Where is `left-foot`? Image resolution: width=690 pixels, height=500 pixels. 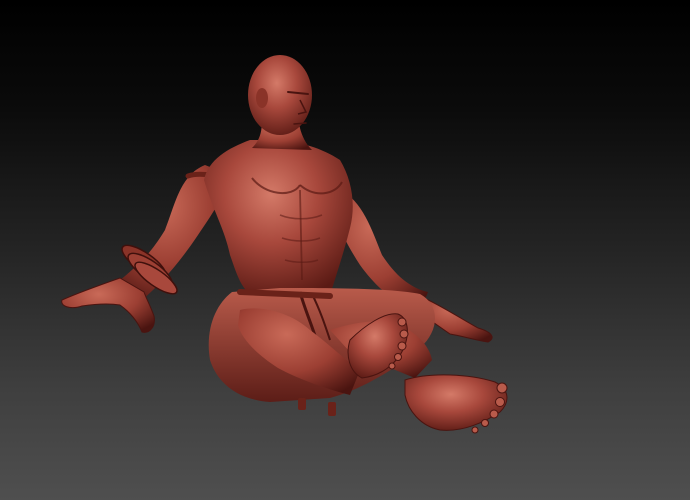
left-foot is located at coordinates (456, 404).